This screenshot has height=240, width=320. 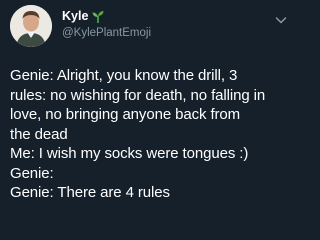 I want to click on avatar-photo, so click(x=31, y=26).